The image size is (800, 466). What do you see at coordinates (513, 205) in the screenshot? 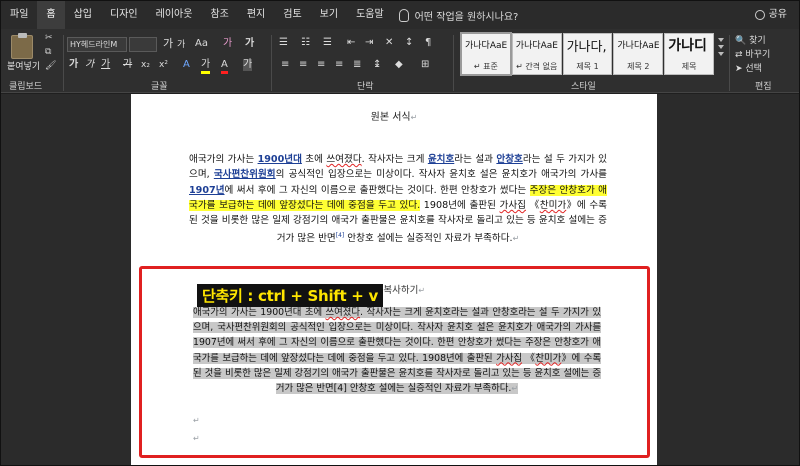
I see `text-run: 가사집` at bounding box center [513, 205].